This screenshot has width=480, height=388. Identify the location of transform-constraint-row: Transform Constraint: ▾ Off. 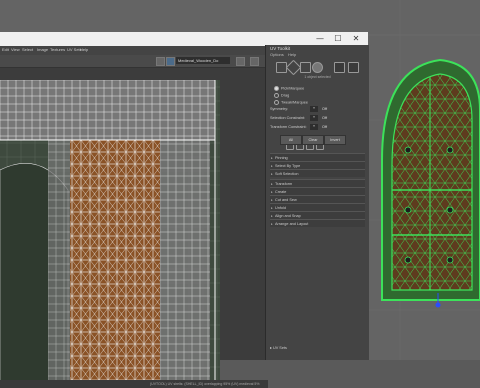
(317, 127).